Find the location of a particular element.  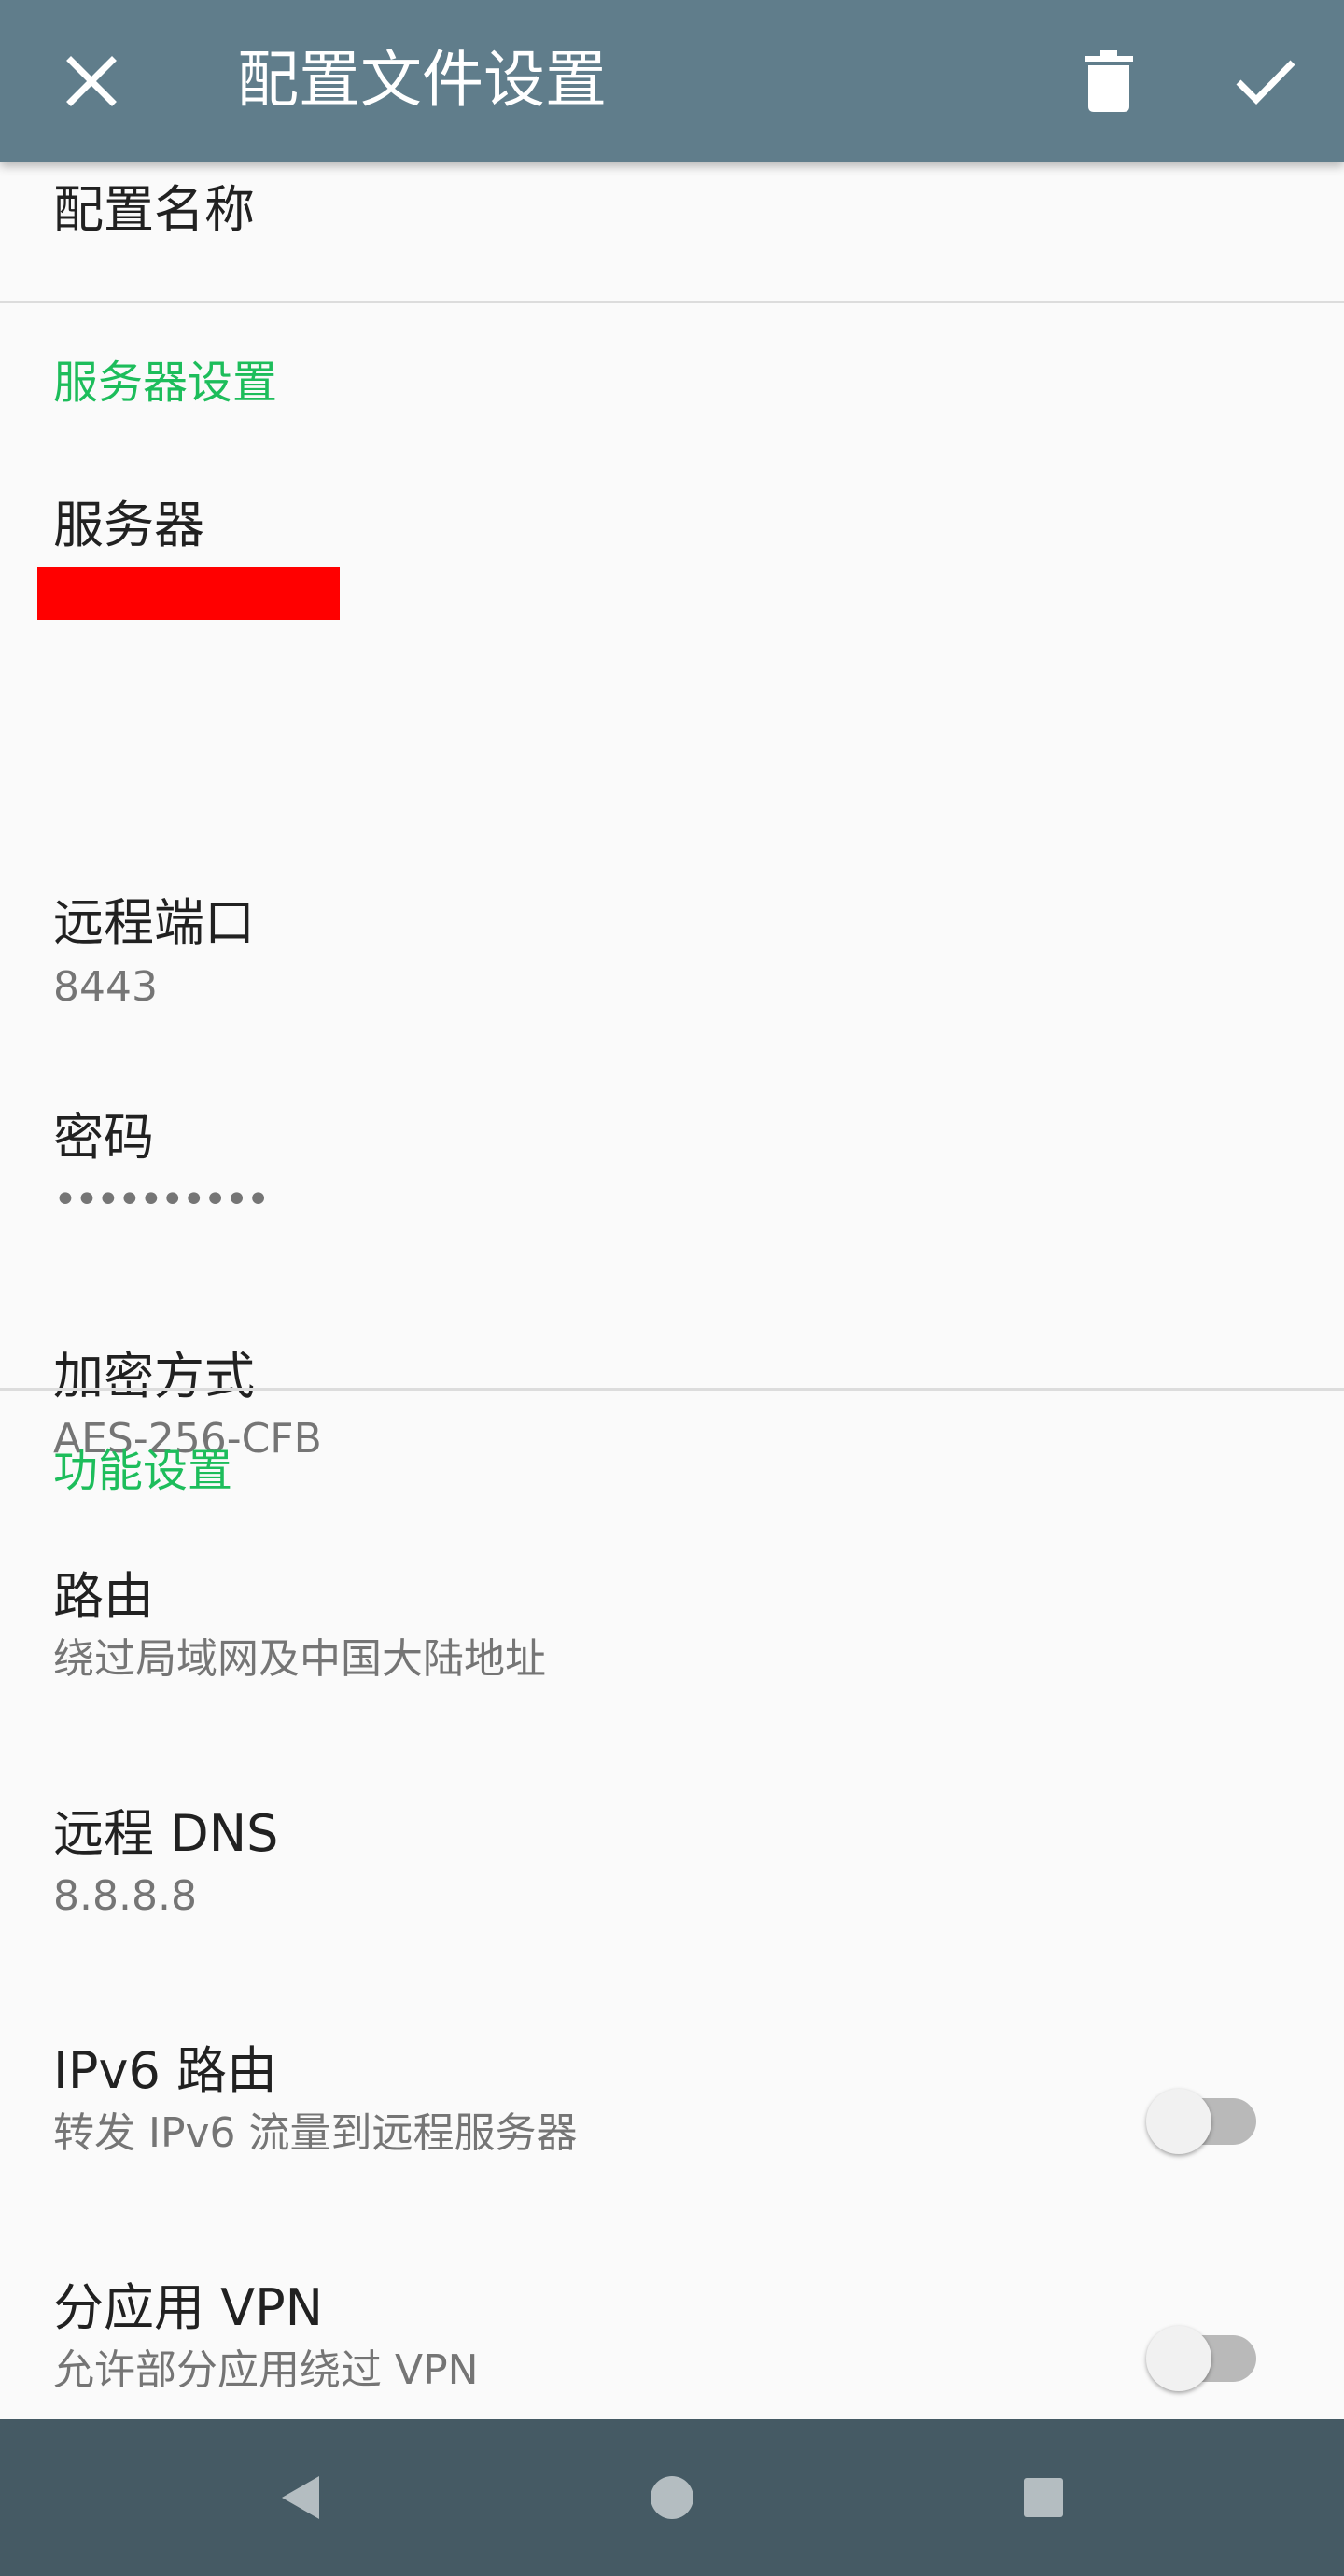

system-nav-bar is located at coordinates (672, 2497).